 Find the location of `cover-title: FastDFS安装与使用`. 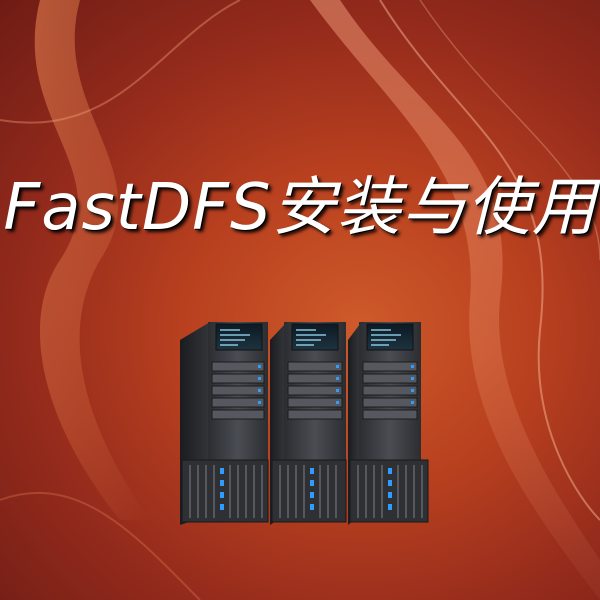

cover-title: FastDFS安装与使用 is located at coordinates (300, 208).